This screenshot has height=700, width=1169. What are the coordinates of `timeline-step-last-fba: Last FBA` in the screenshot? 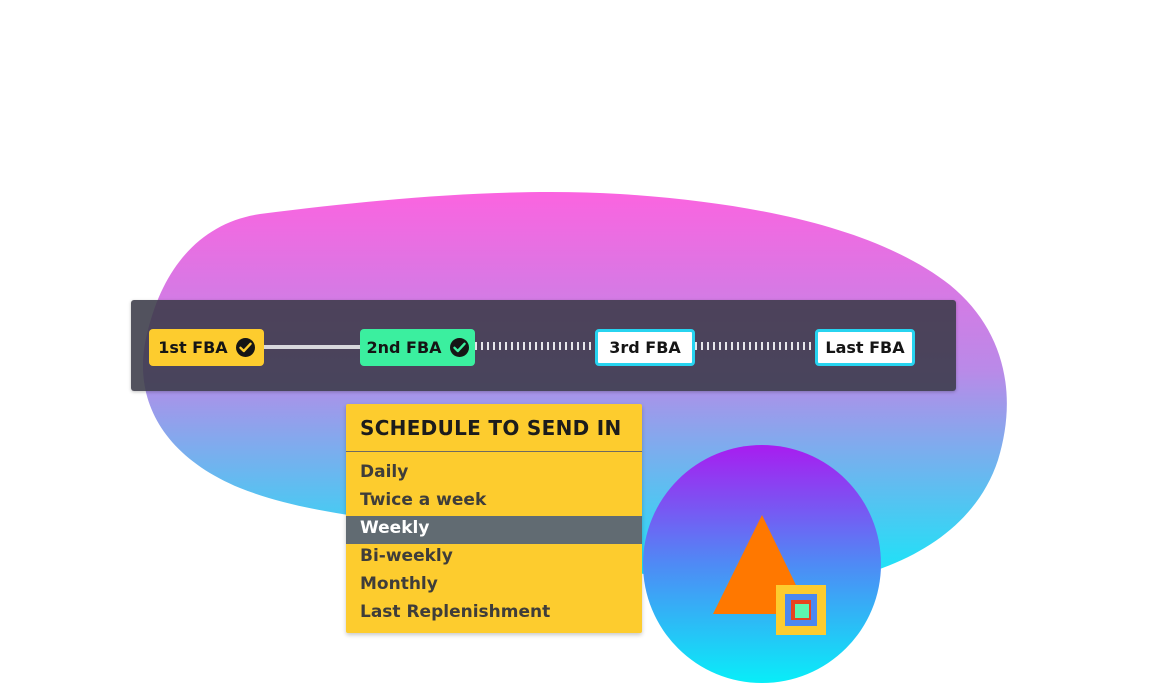 It's located at (865, 347).